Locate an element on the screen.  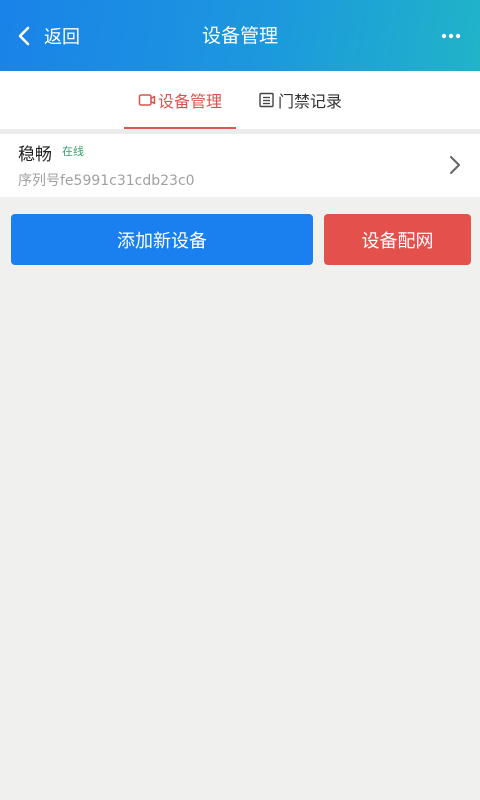
tab-device-management: 设备管理 is located at coordinates (180, 100).